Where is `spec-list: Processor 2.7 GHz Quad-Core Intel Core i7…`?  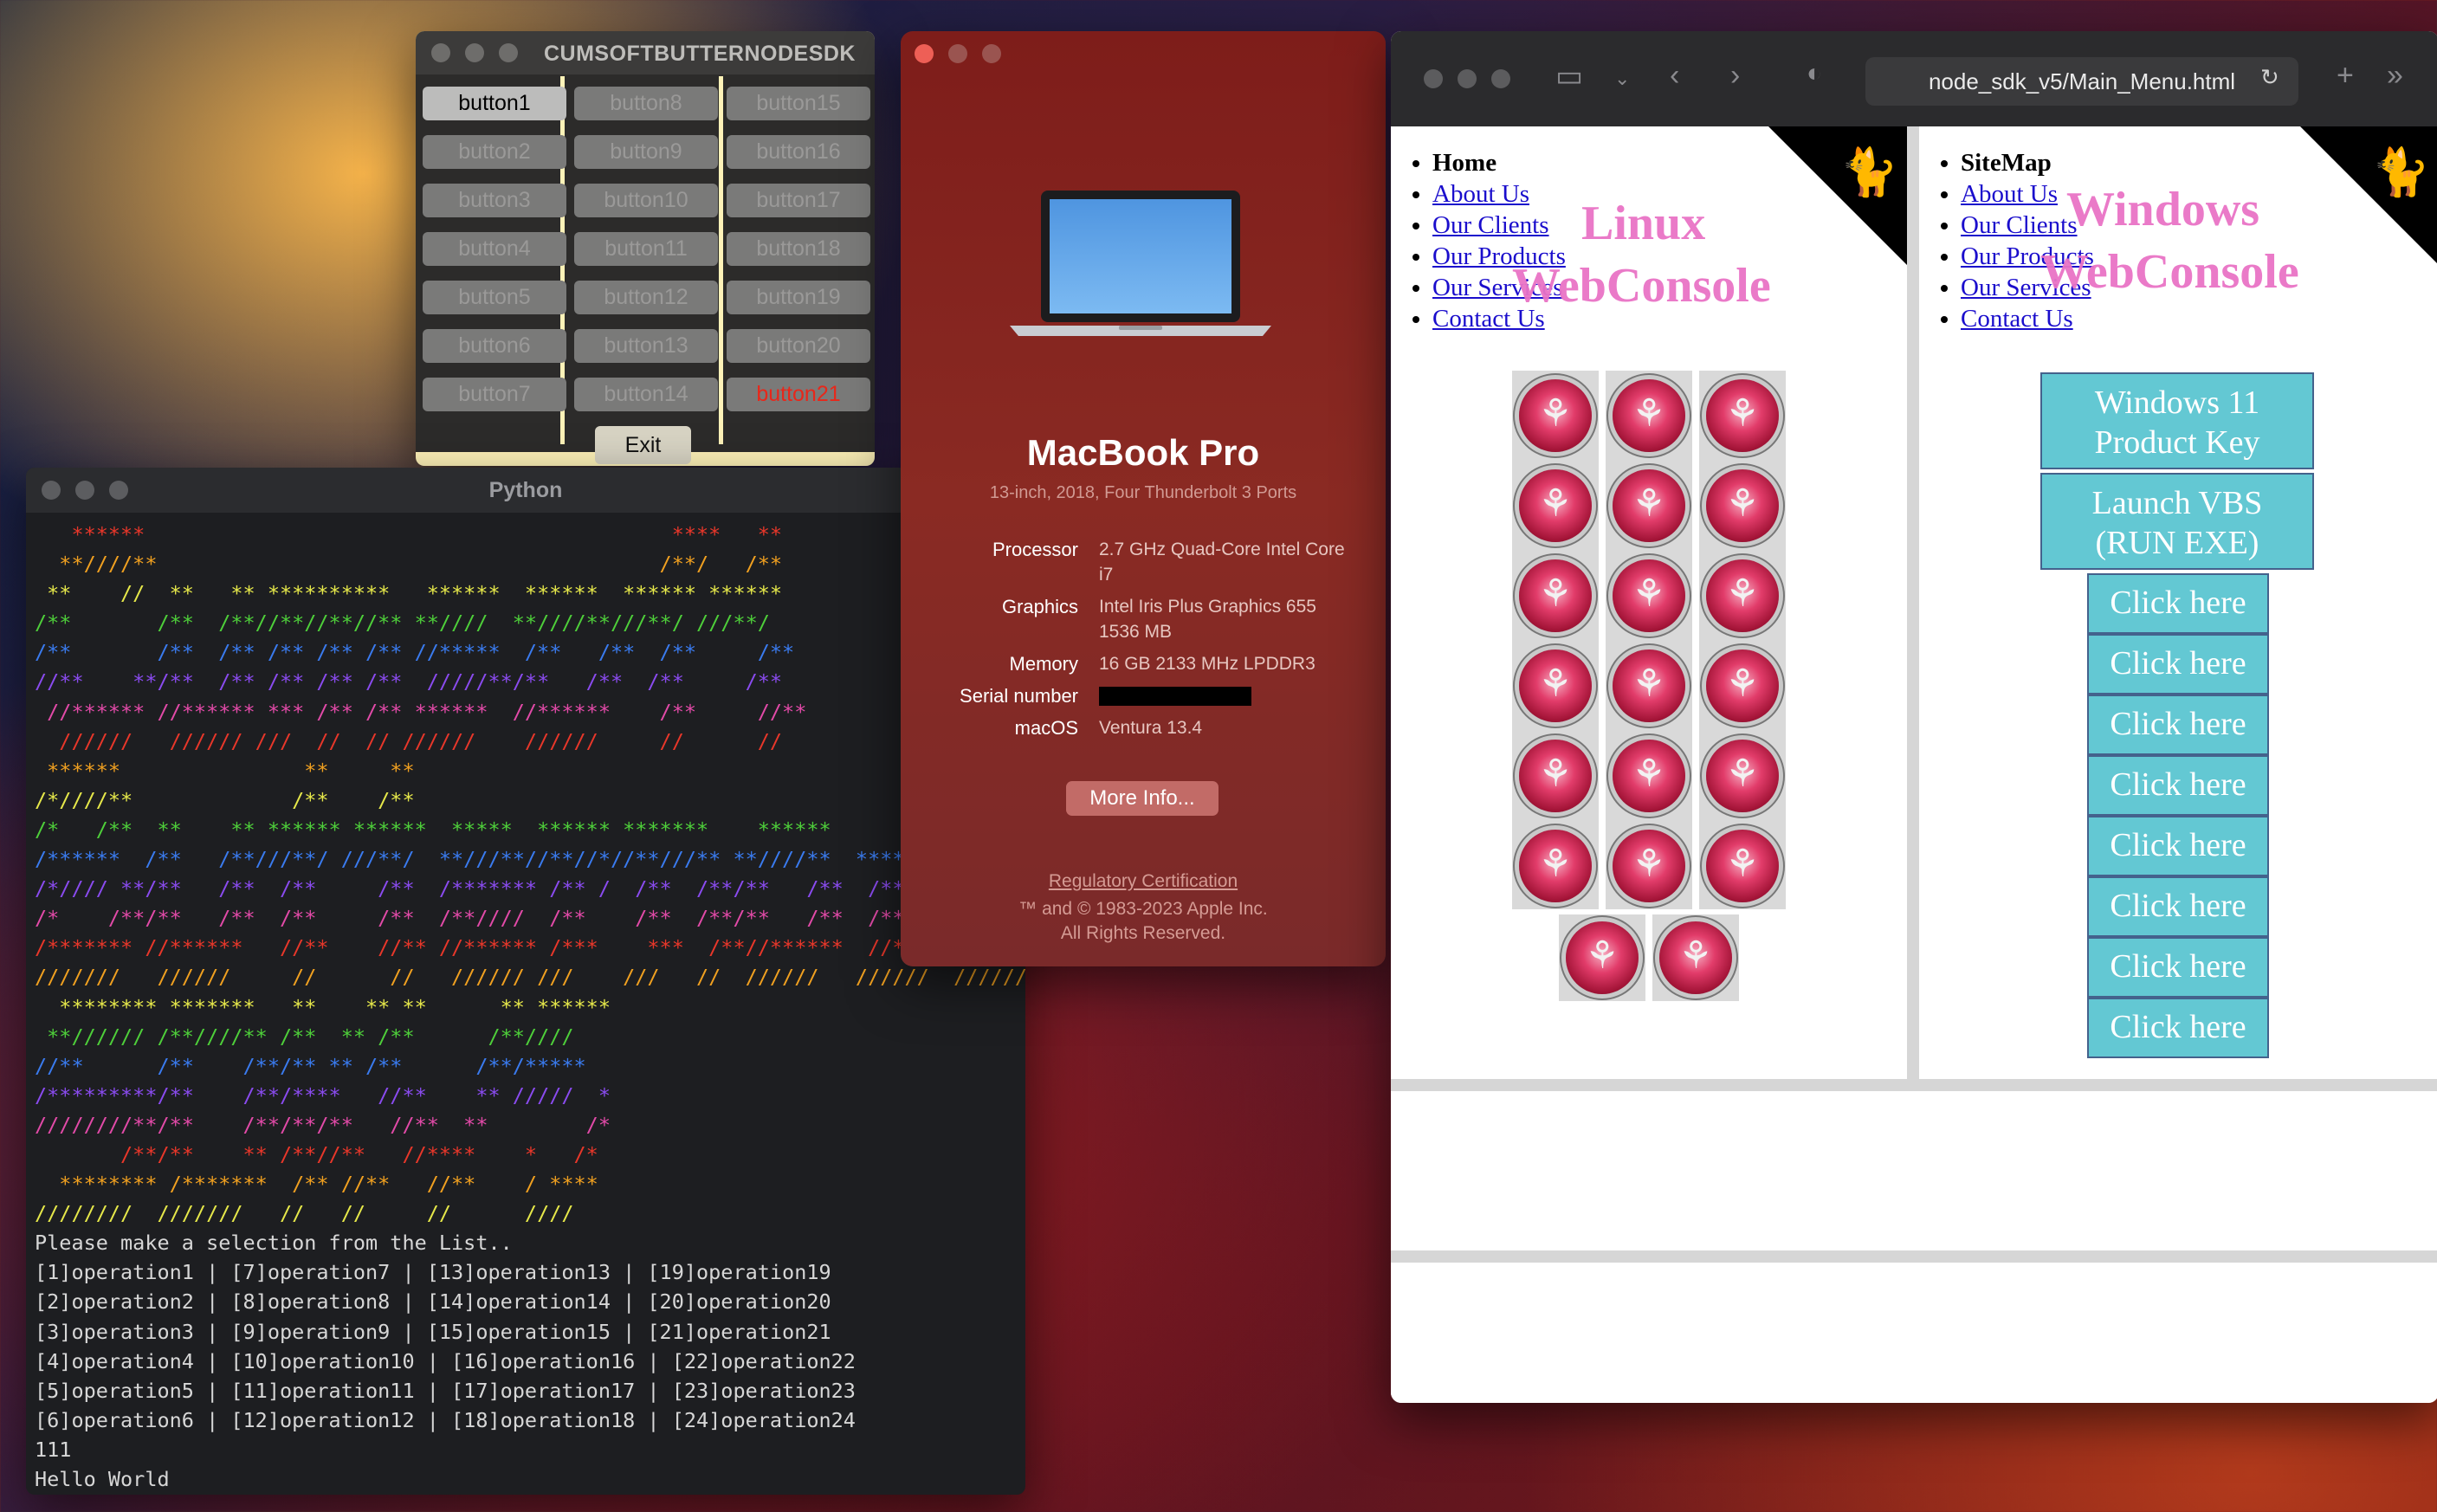 spec-list: Processor 2.7 GHz Quad-Core Intel Core i7… is located at coordinates (1143, 642).